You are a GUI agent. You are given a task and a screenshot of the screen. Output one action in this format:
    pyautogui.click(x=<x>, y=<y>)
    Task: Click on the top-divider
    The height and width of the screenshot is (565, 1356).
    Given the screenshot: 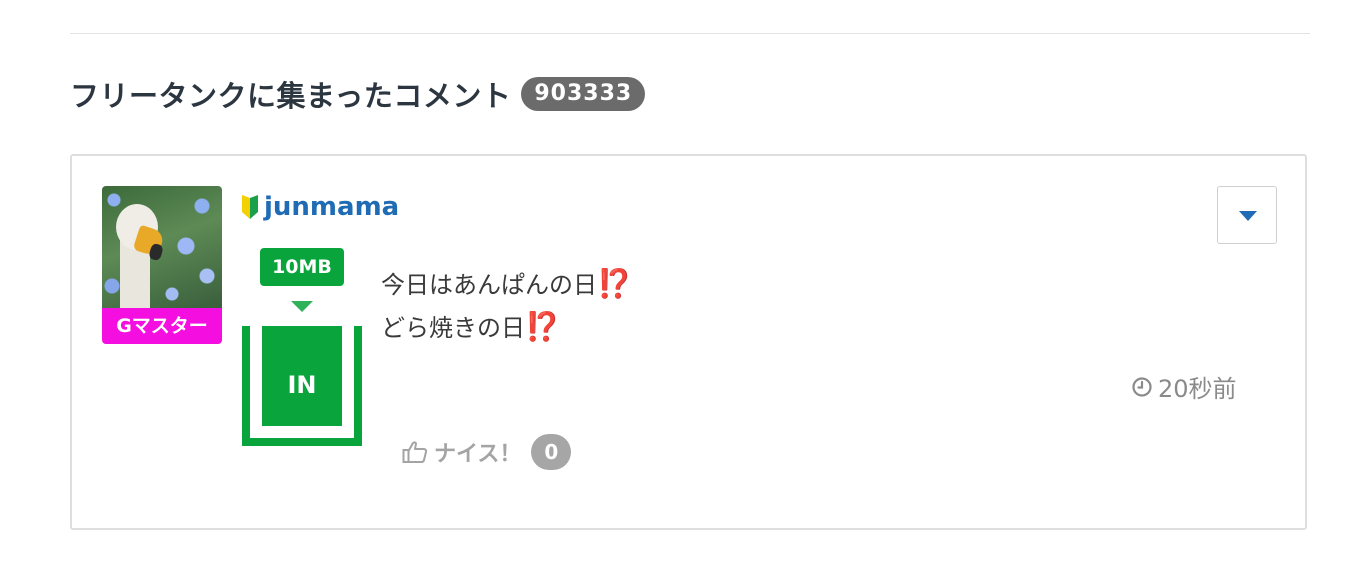 What is the action you would take?
    pyautogui.click(x=690, y=33)
    